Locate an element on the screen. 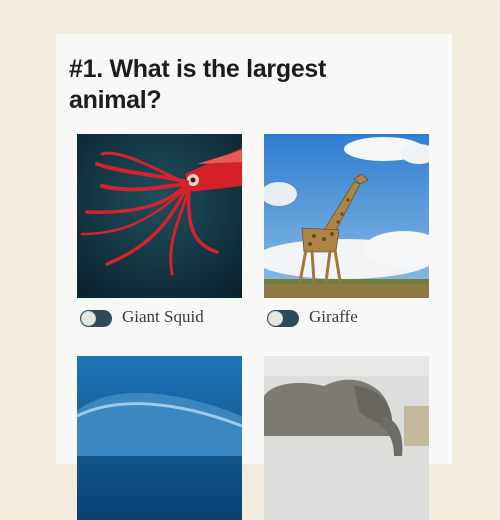  option-label: Giraffe is located at coordinates (333, 316).